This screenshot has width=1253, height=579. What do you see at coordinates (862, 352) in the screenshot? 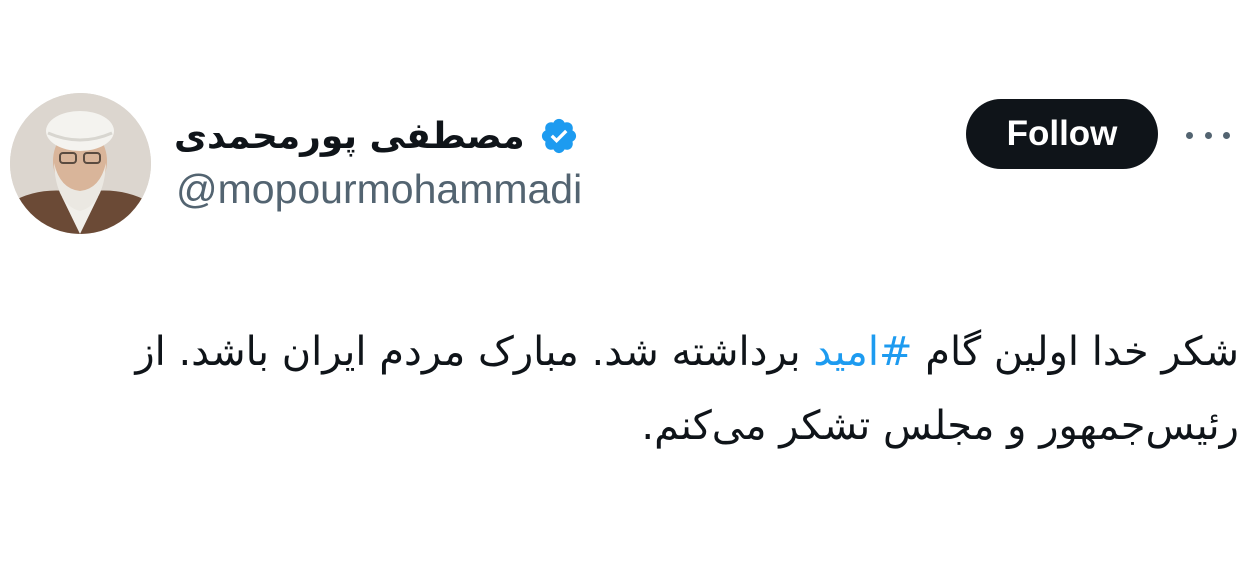
I see `hashtag-link: #امید` at bounding box center [862, 352].